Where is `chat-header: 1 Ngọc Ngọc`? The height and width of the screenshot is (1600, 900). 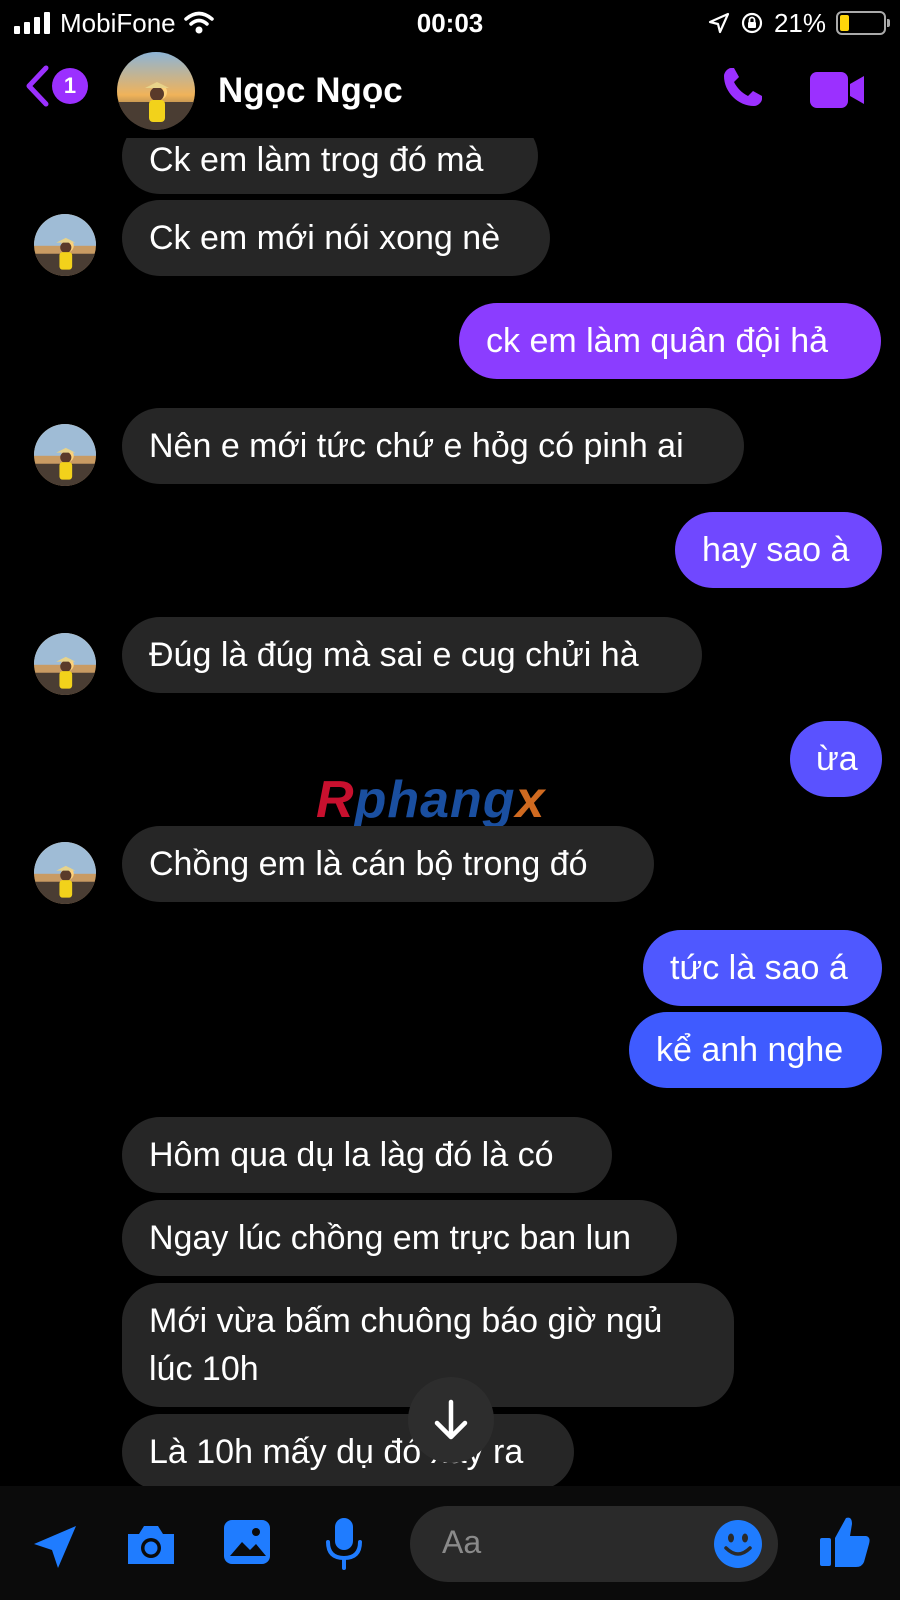
chat-header: 1 Ngọc Ngọc is located at coordinates (450, 92).